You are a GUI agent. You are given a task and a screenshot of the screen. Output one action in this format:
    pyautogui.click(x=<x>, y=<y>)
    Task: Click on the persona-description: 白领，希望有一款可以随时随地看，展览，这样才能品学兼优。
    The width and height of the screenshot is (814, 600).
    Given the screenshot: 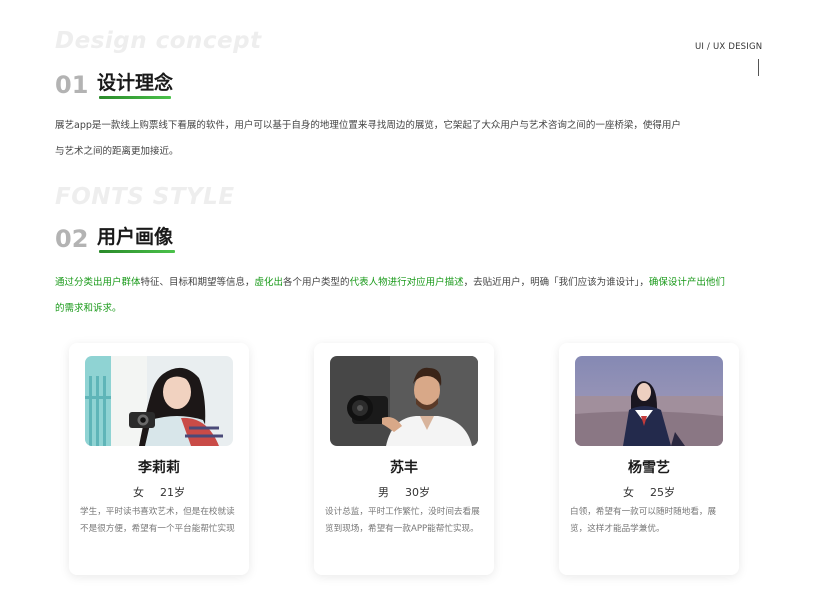 What is the action you would take?
    pyautogui.click(x=643, y=520)
    